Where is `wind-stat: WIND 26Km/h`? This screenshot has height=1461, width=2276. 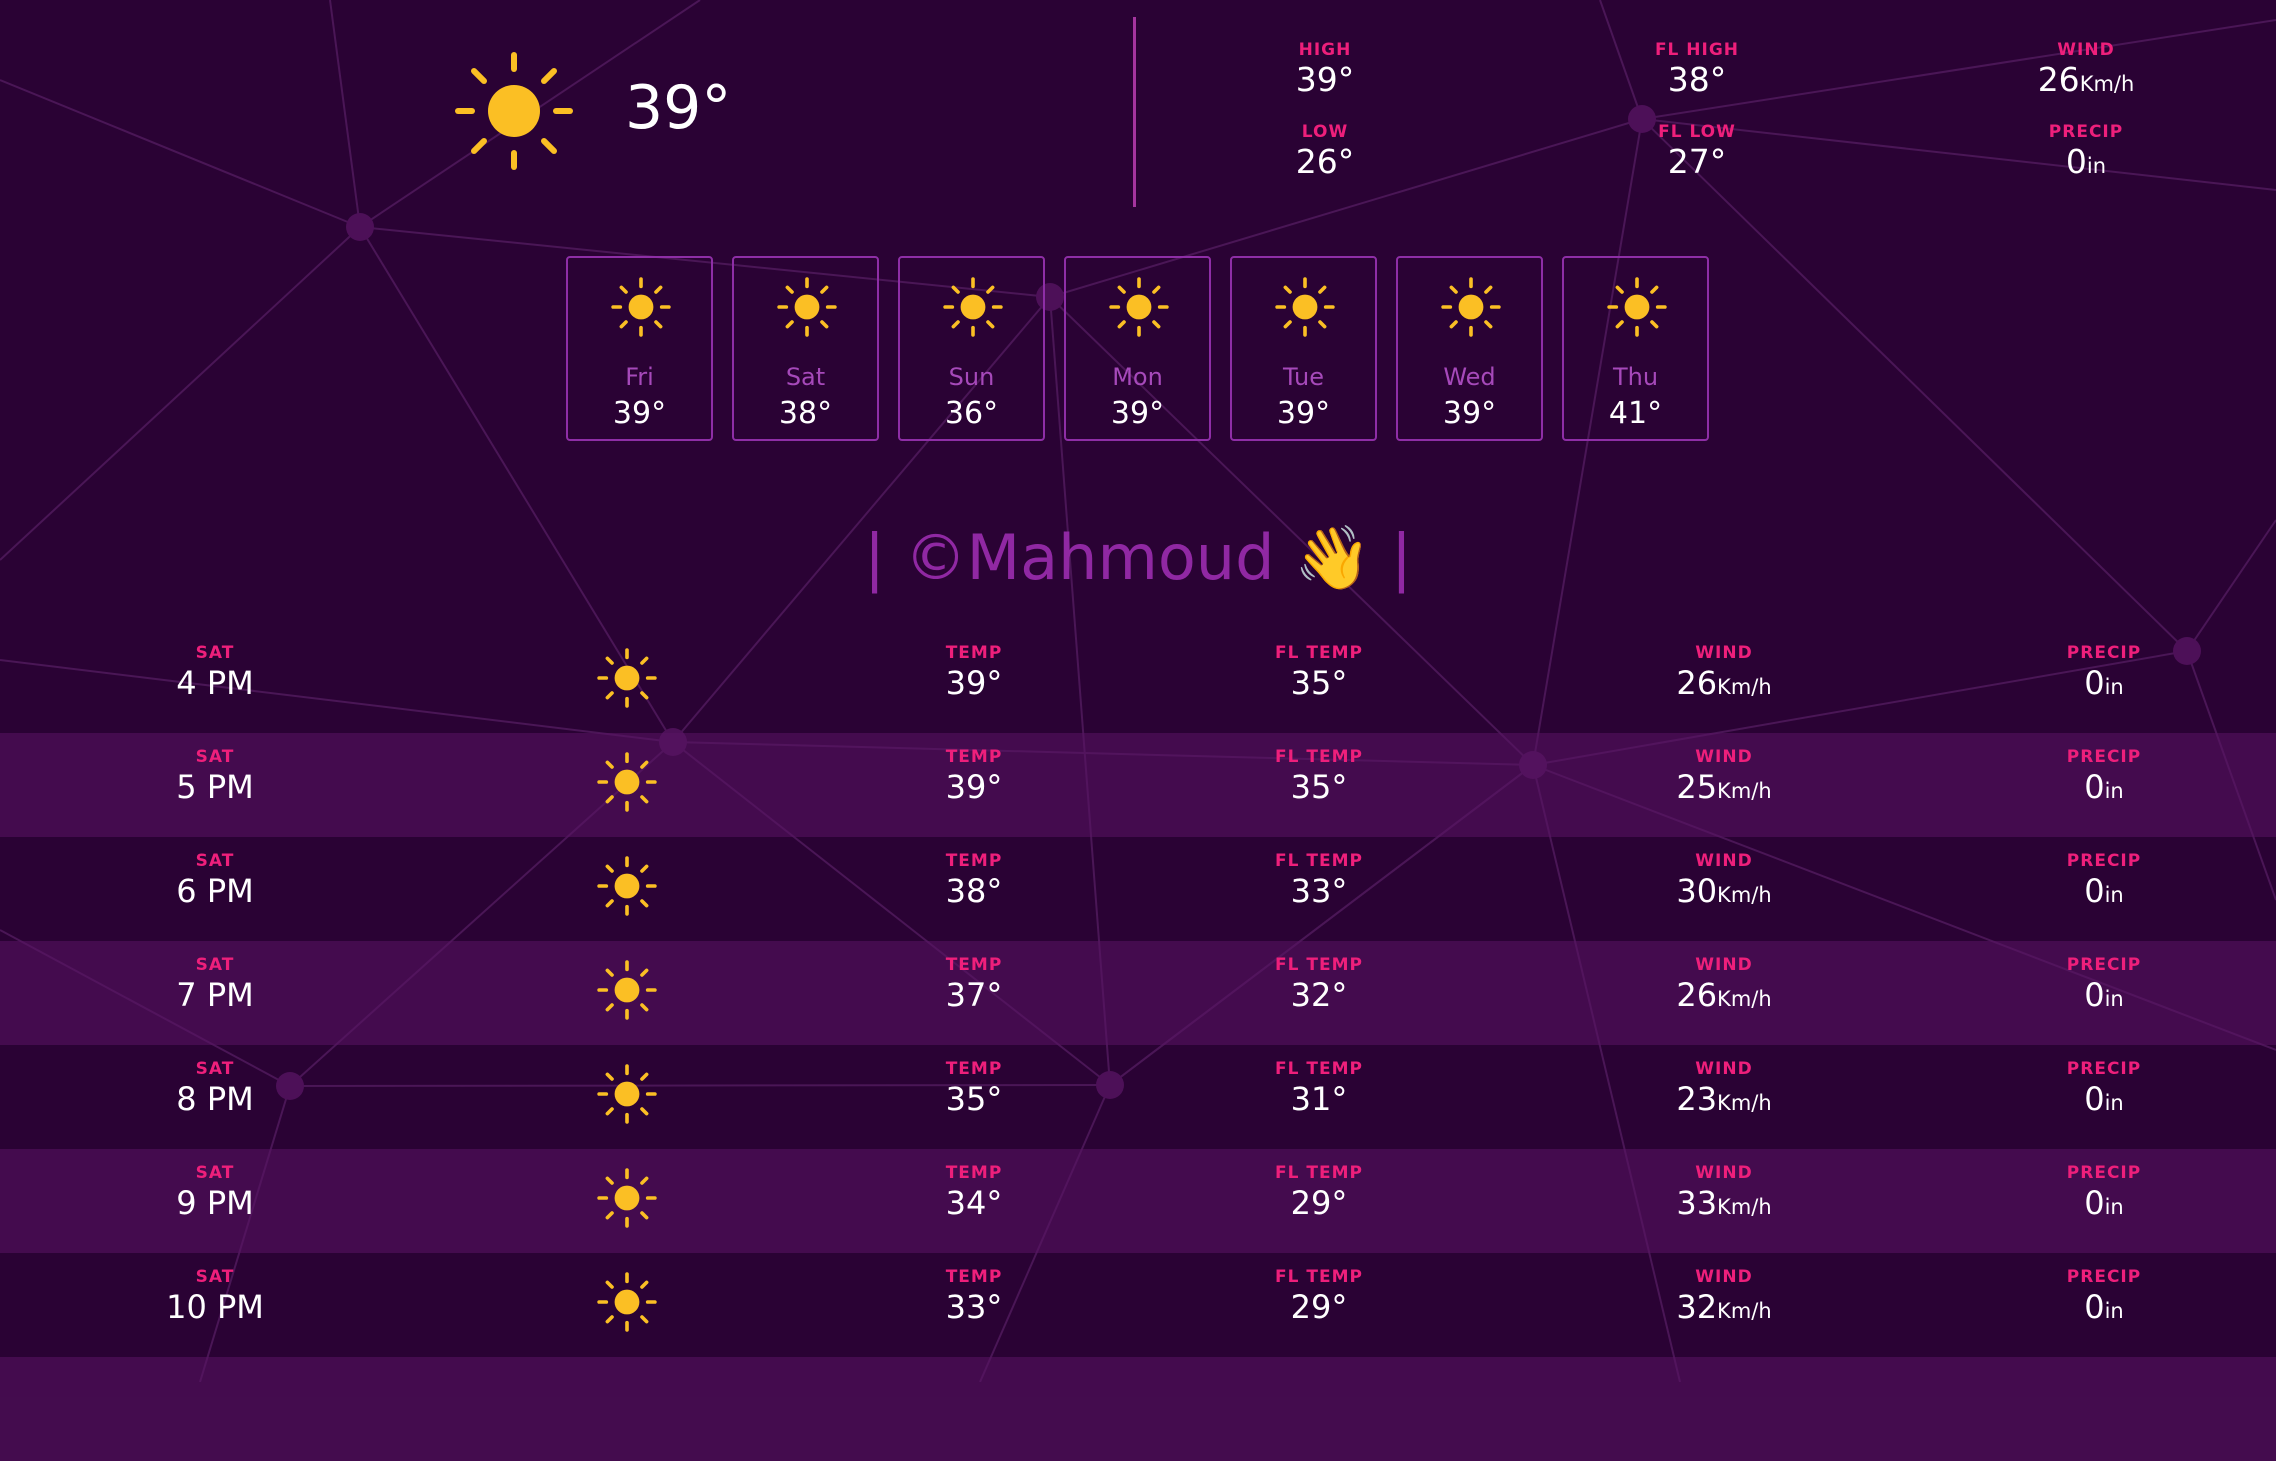
wind-stat: WIND 26Km/h is located at coordinates (2086, 72).